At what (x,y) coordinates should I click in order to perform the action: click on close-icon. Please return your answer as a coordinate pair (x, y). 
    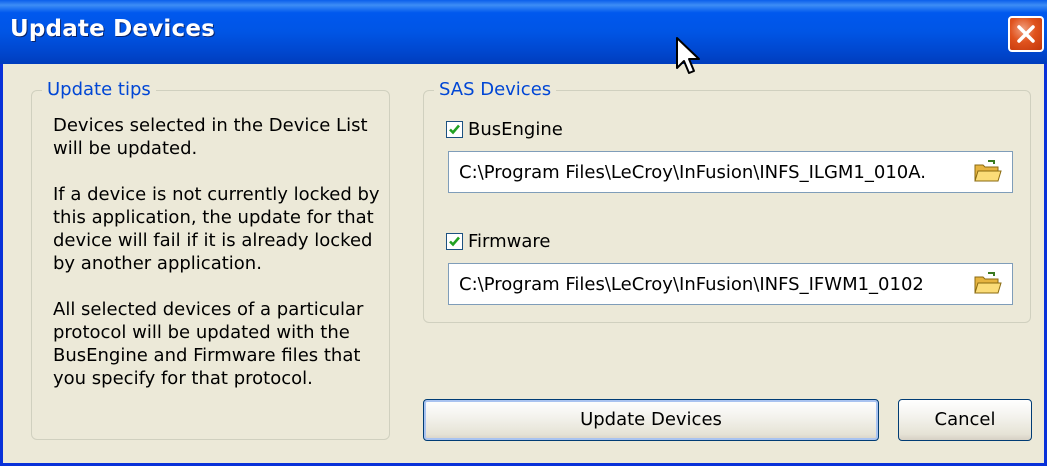
    Looking at the image, I should click on (1026, 34).